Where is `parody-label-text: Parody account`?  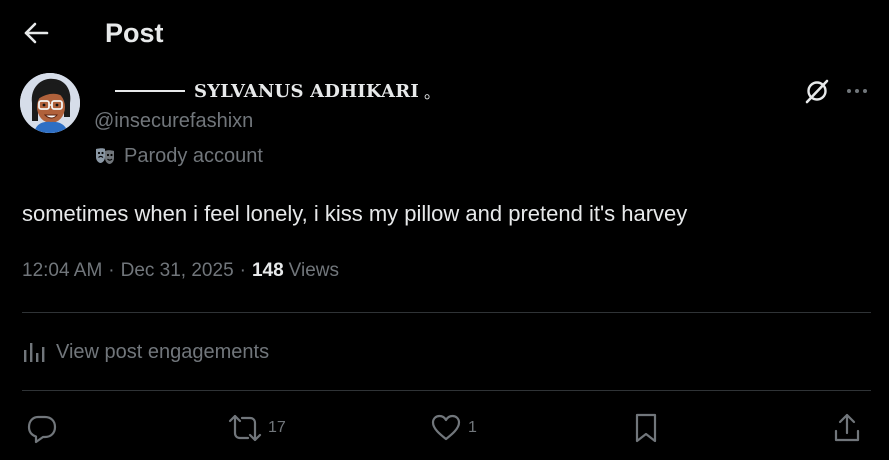
parody-label-text: Parody account is located at coordinates (193, 156).